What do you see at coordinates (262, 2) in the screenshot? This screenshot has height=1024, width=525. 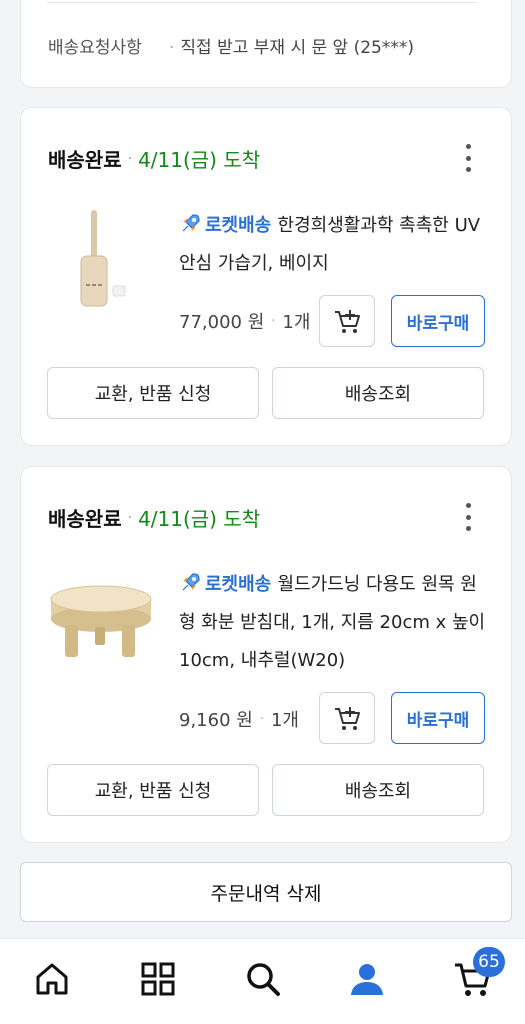 I see `divider` at bounding box center [262, 2].